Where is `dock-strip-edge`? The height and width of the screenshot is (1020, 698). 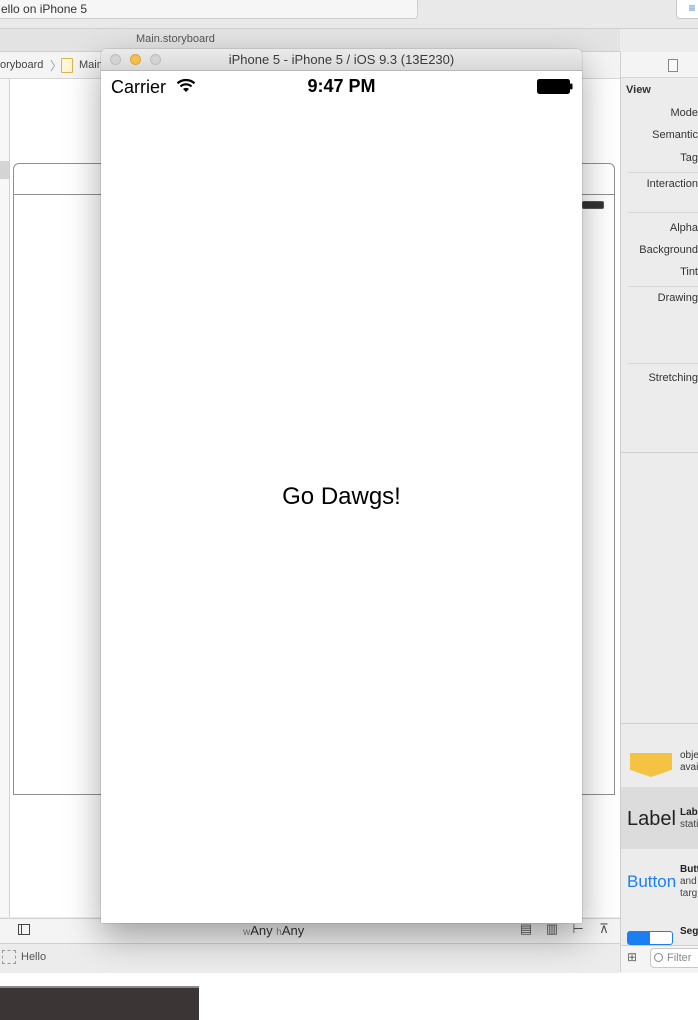 dock-strip-edge is located at coordinates (99, 987).